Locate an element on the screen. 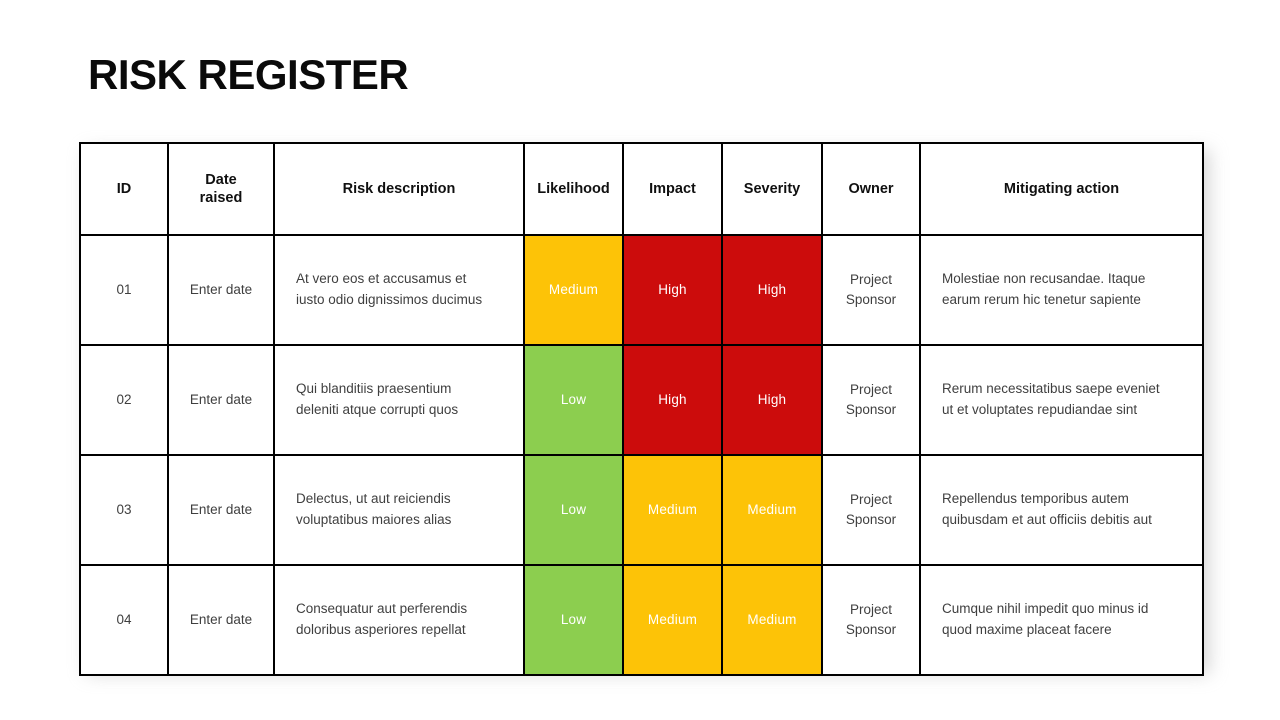  mitigating-action-line2: quibusdam et aut officiis debitis aut is located at coordinates (1047, 519).